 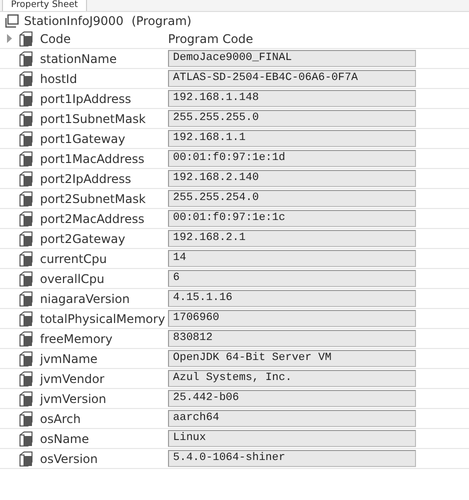 I want to click on window-title: StationInfoJ9000, so click(x=74, y=21).